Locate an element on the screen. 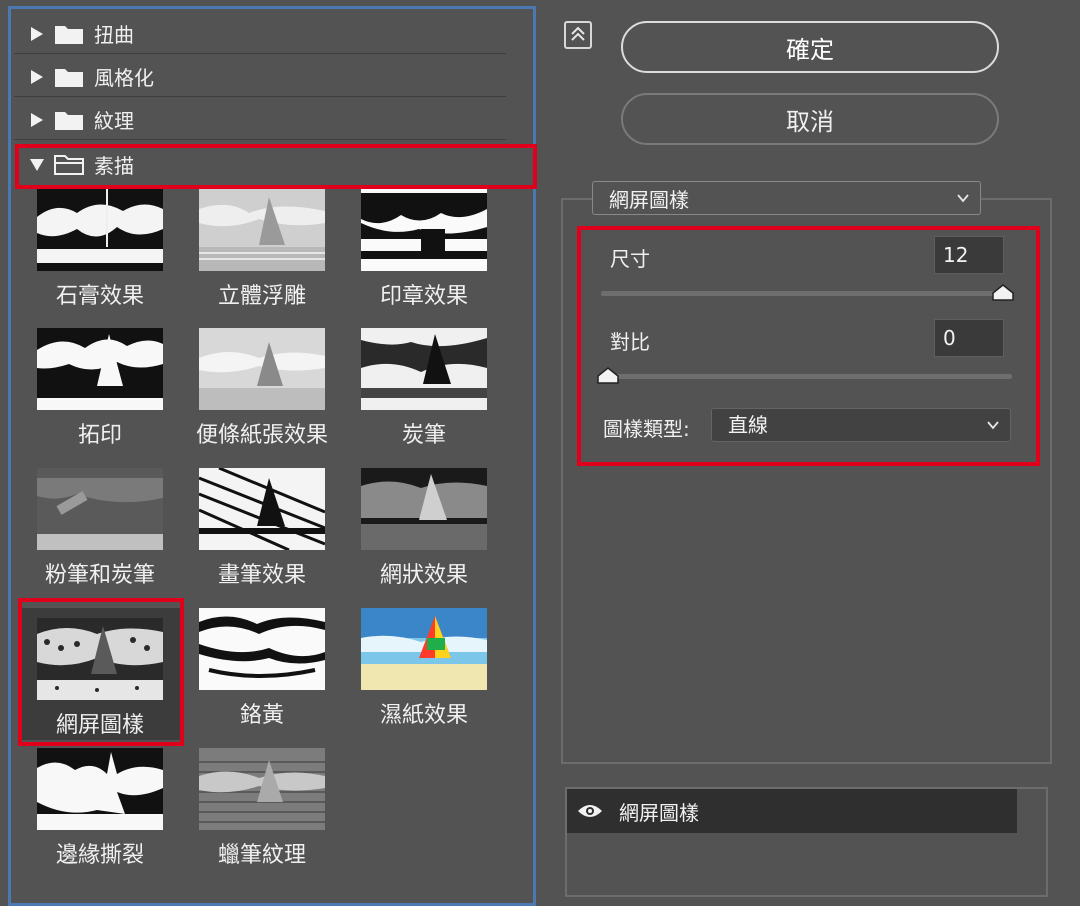 The width and height of the screenshot is (1080, 906). filter-label: 鉻黃 is located at coordinates (261, 715).